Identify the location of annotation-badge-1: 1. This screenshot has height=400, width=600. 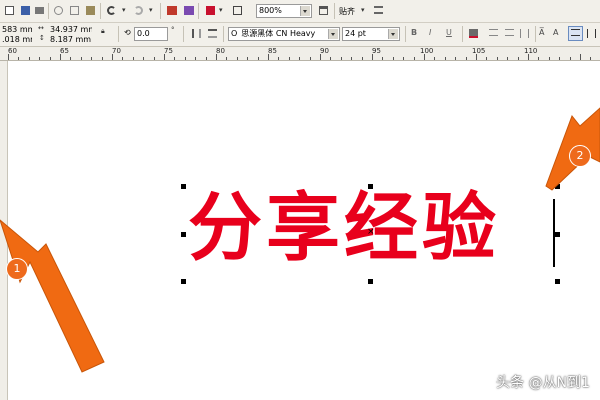
(17, 269).